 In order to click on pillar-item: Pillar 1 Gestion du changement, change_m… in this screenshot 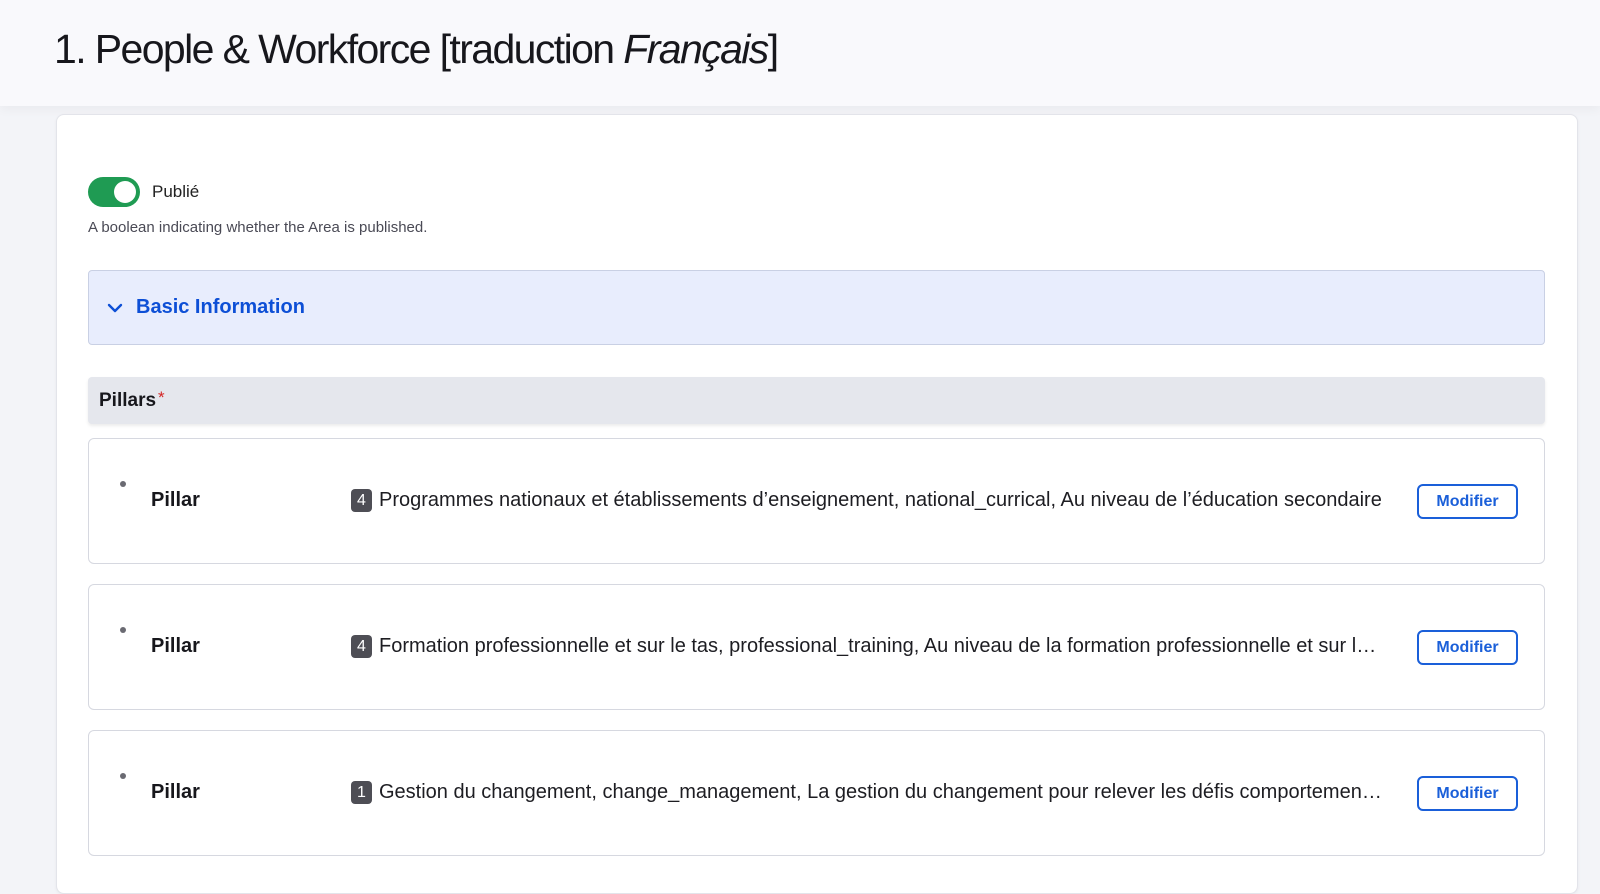, I will do `click(816, 793)`.